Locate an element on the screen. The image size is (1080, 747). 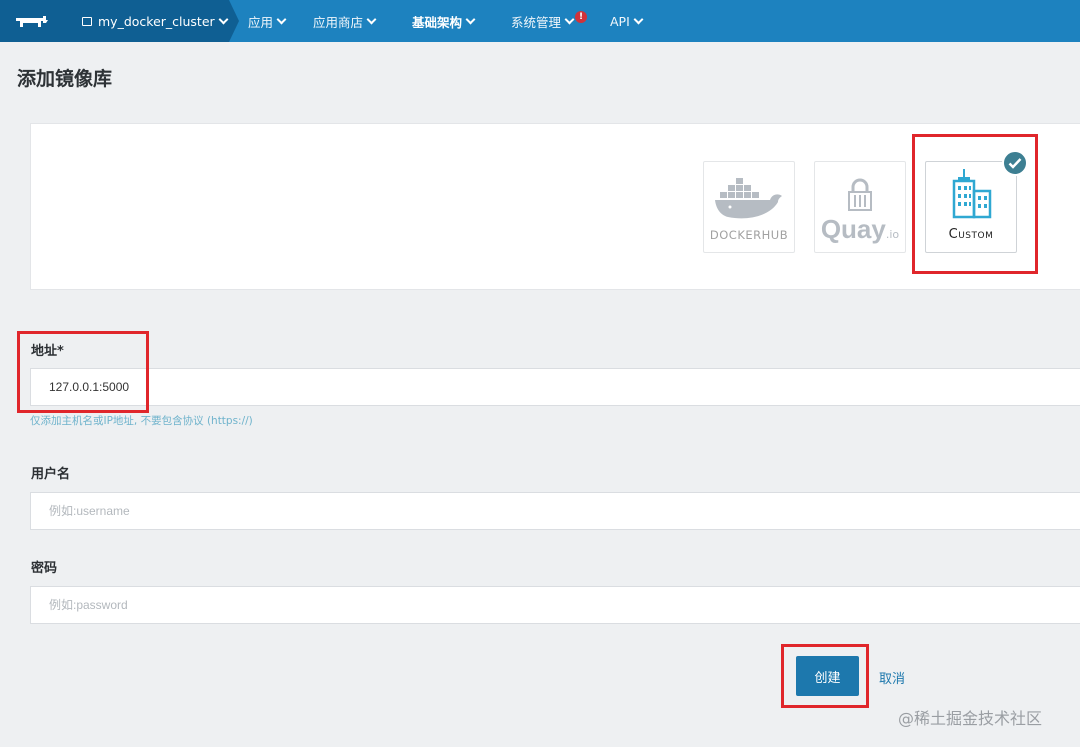
nav-item-admin: 系统管理 ! is located at coordinates (549, 21).